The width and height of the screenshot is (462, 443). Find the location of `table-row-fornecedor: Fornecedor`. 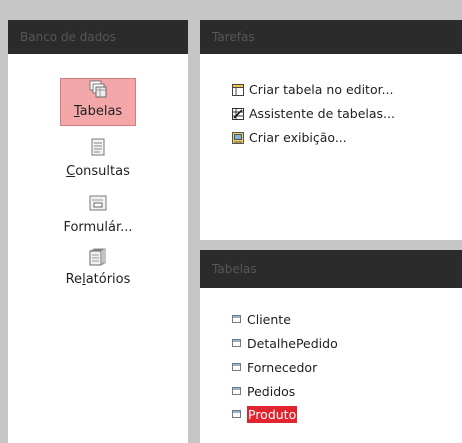

table-row-fornecedor: Fornecedor is located at coordinates (274, 367).